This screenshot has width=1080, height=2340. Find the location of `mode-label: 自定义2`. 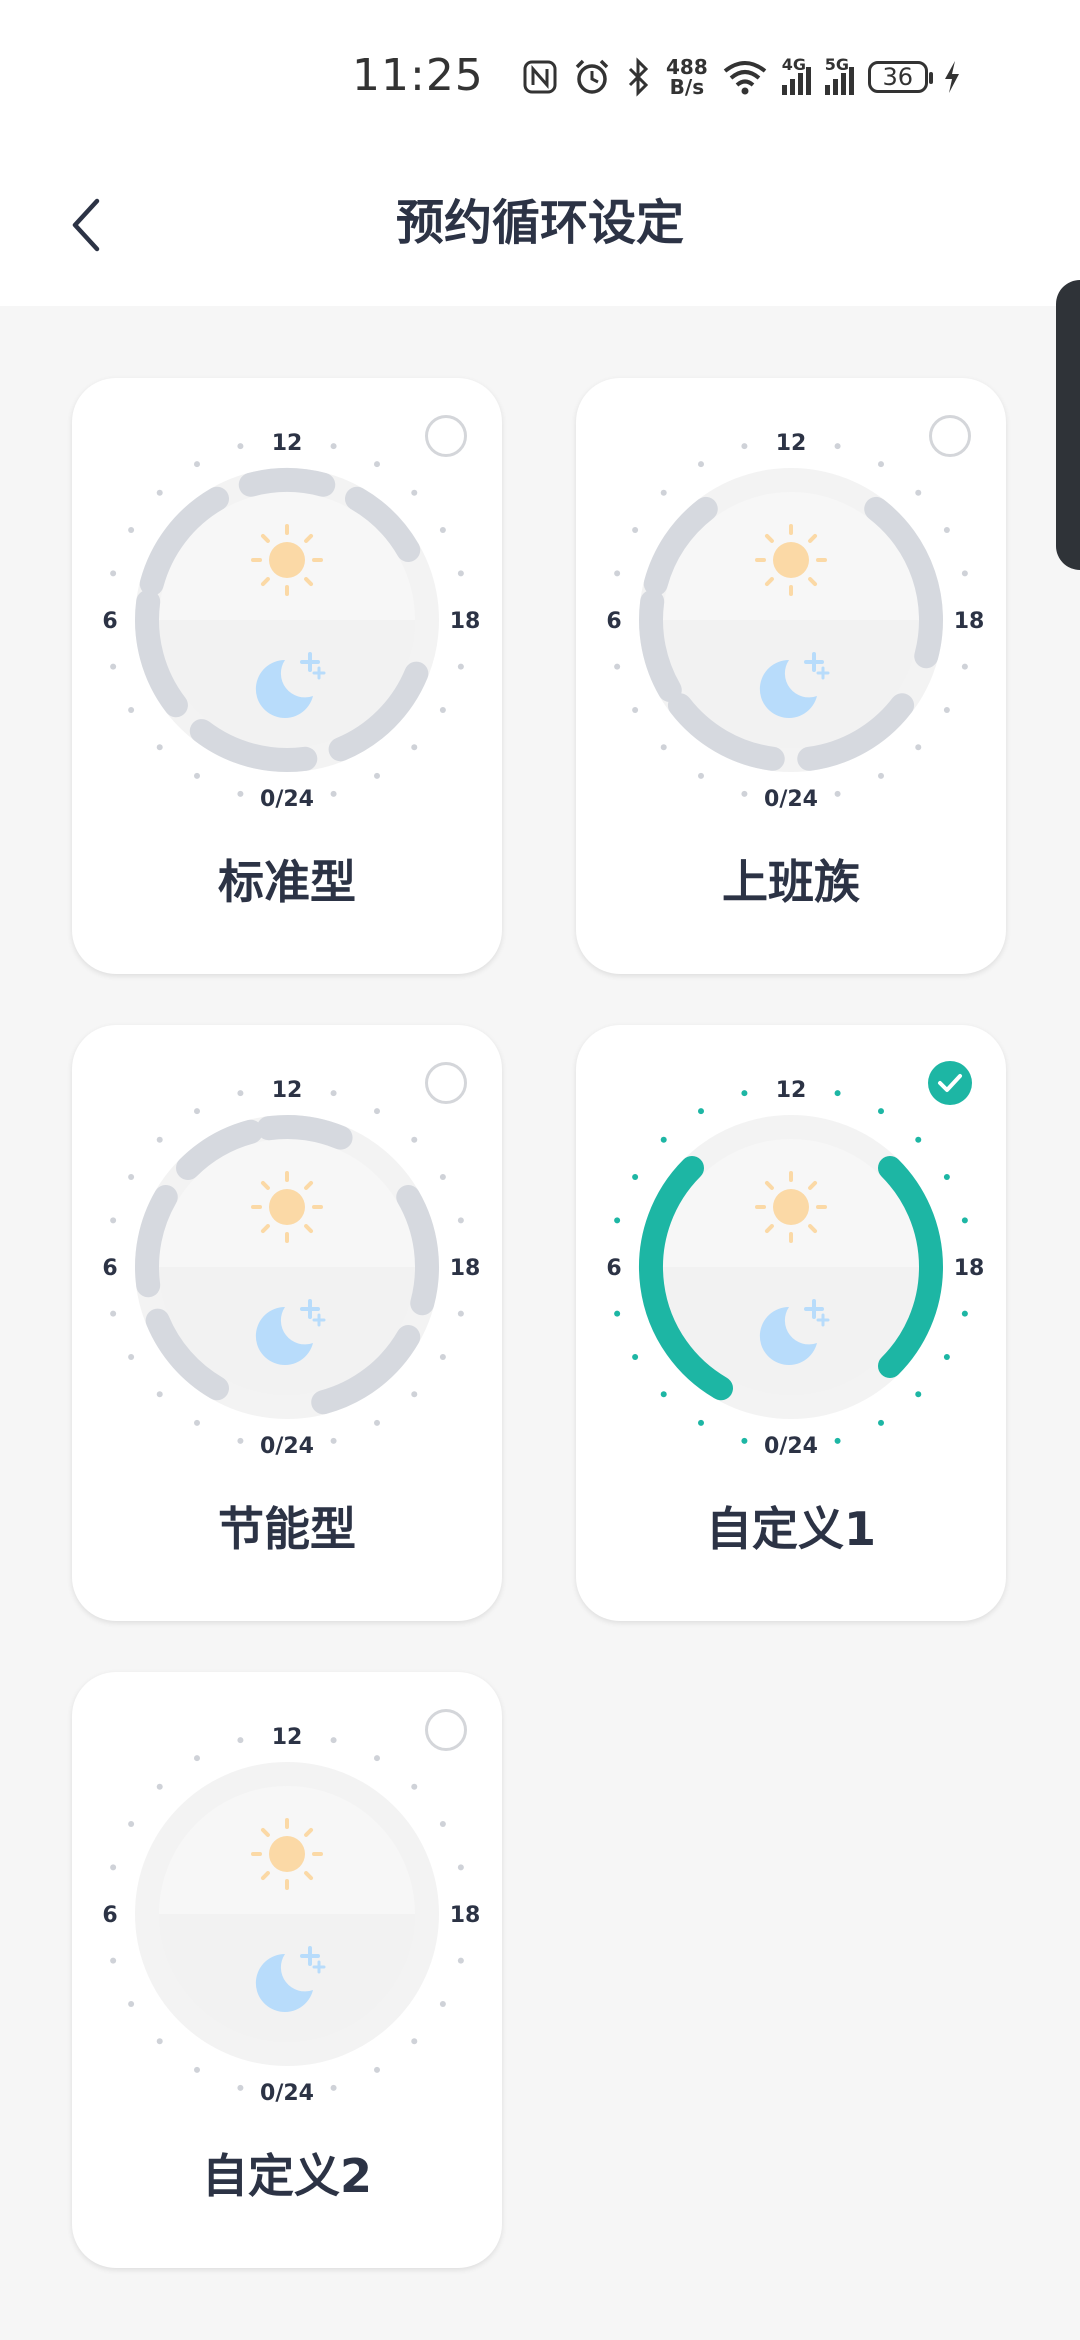

mode-label: 自定义2 is located at coordinates (286, 2176).